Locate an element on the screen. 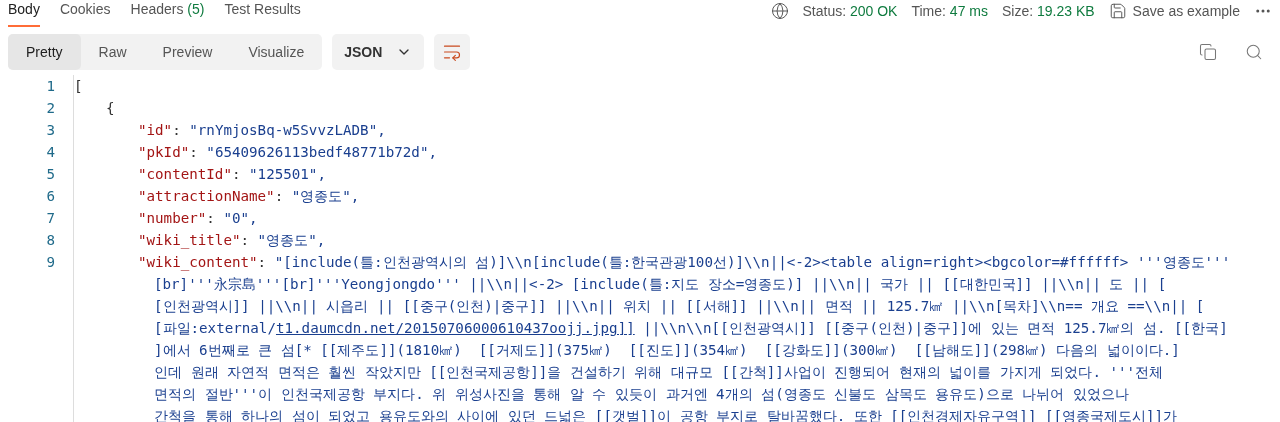 The height and width of the screenshot is (422, 1280). line-number: 2 is located at coordinates (50, 108).